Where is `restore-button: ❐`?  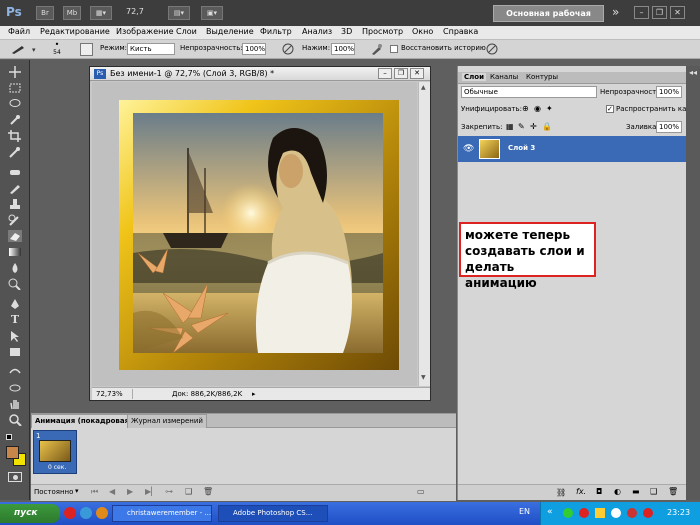 restore-button: ❐ is located at coordinates (659, 12).